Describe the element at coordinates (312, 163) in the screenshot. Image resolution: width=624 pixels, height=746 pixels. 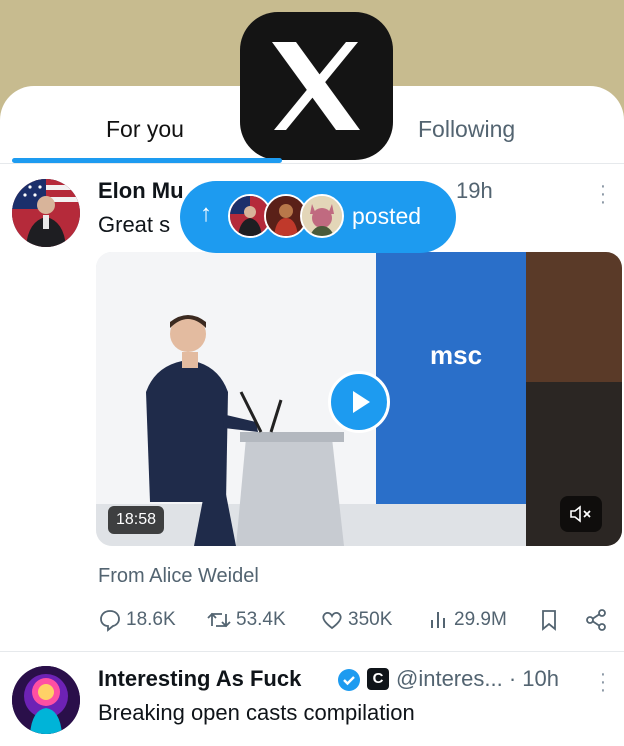
I see `tabs-divider` at that location.